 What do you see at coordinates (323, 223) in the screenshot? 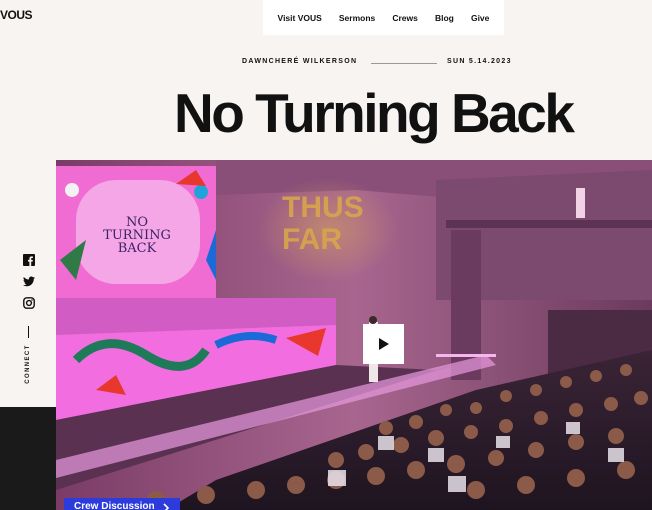
I see `projection-text: THUS FAR` at bounding box center [323, 223].